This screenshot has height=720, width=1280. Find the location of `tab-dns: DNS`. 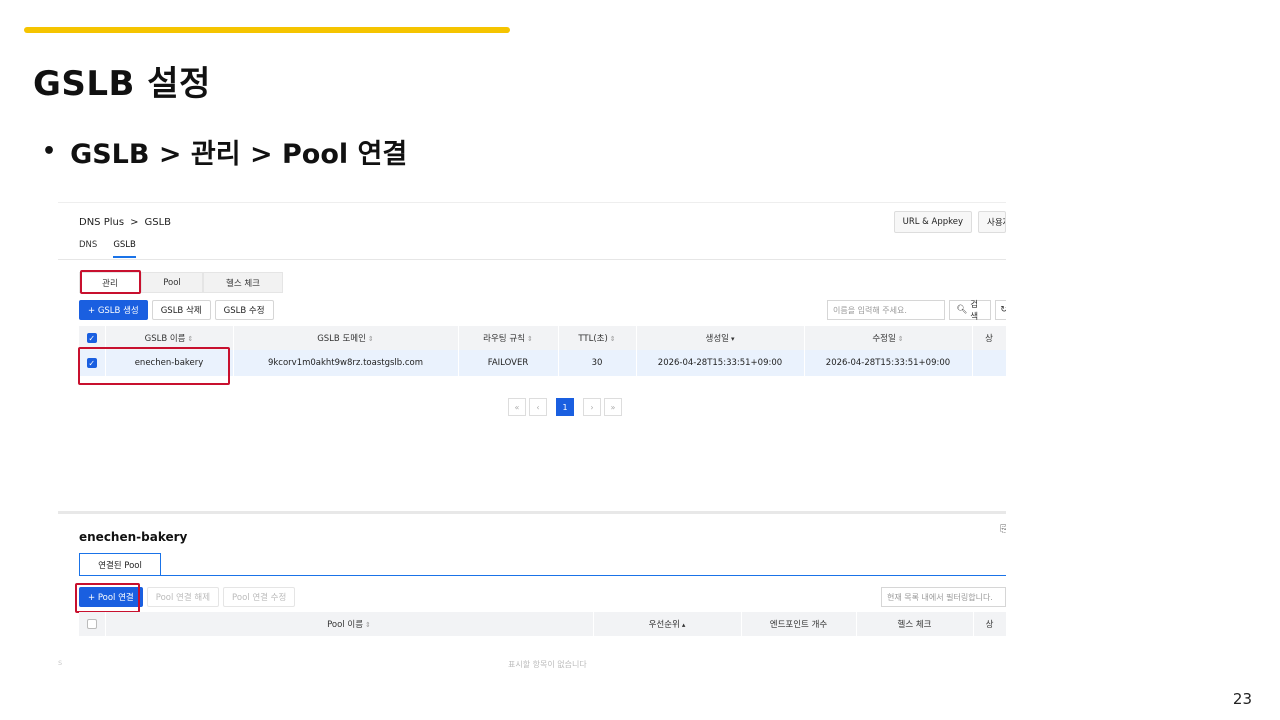

tab-dns: DNS is located at coordinates (88, 249).